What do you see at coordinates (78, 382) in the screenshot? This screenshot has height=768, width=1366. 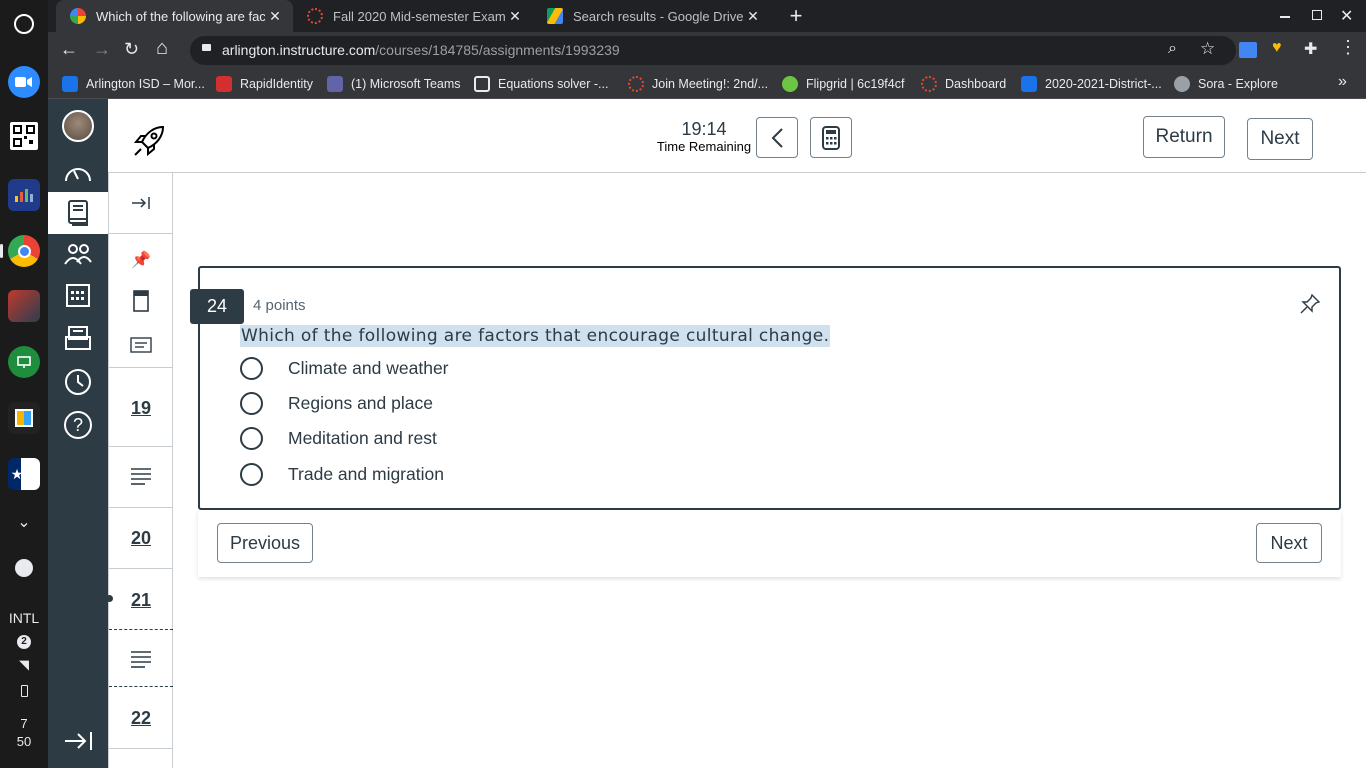 I see `history-clock-icon` at bounding box center [78, 382].